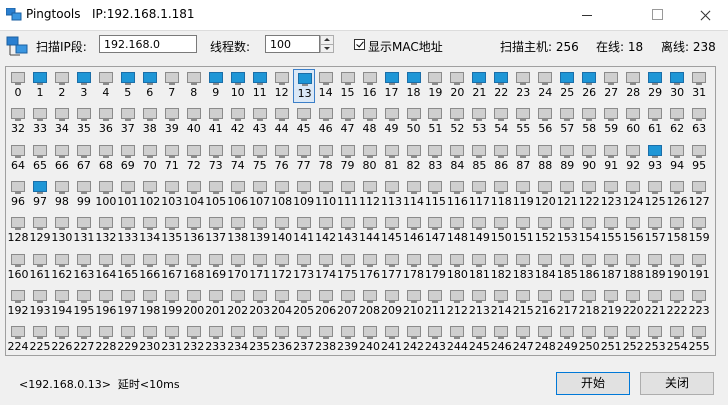 This screenshot has height=405, width=728. I want to click on close-window-button, so click(705, 15).